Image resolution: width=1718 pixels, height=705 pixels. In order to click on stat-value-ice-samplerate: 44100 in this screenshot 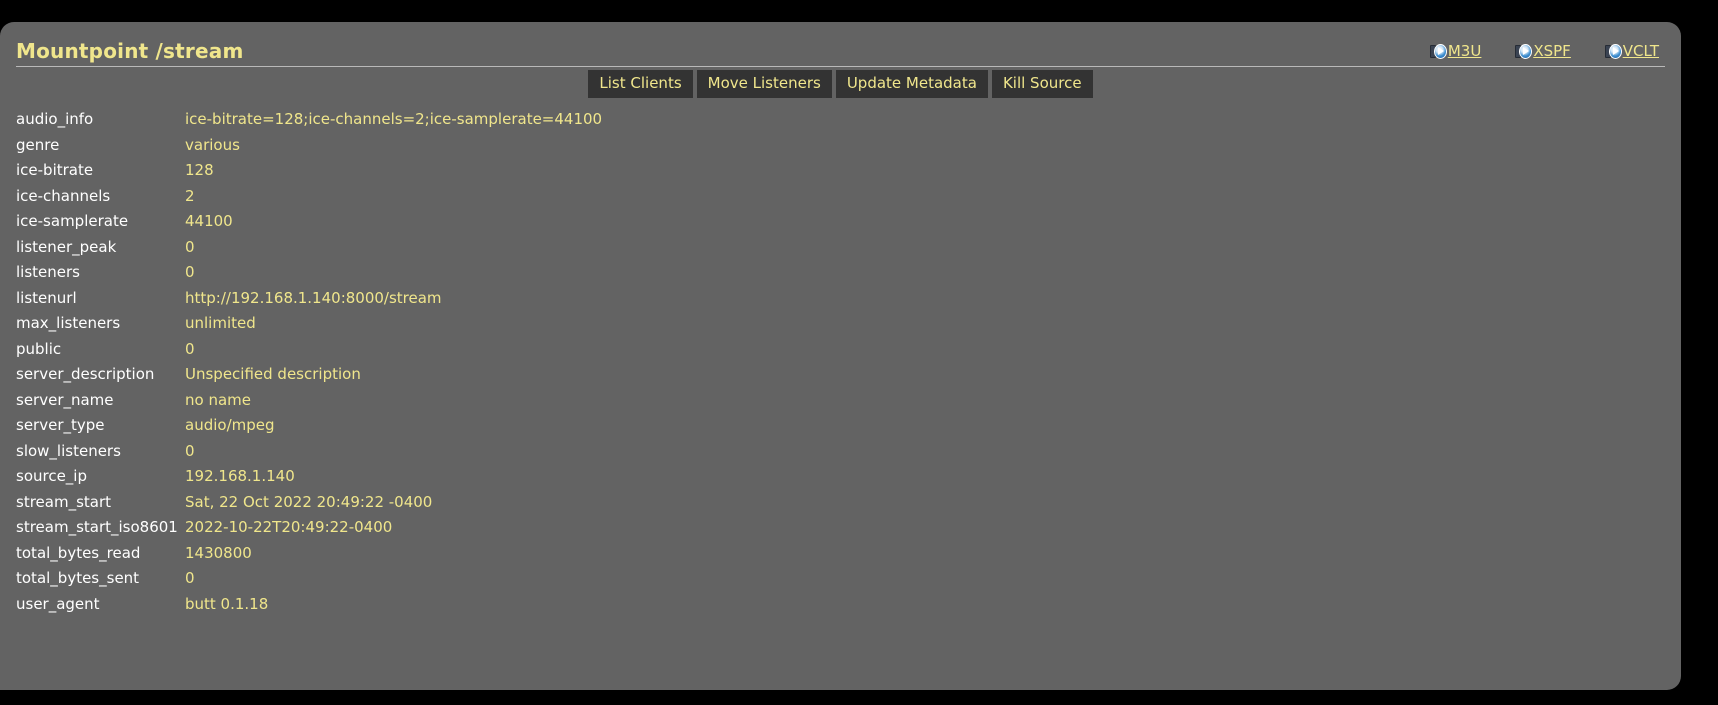, I will do `click(209, 221)`.